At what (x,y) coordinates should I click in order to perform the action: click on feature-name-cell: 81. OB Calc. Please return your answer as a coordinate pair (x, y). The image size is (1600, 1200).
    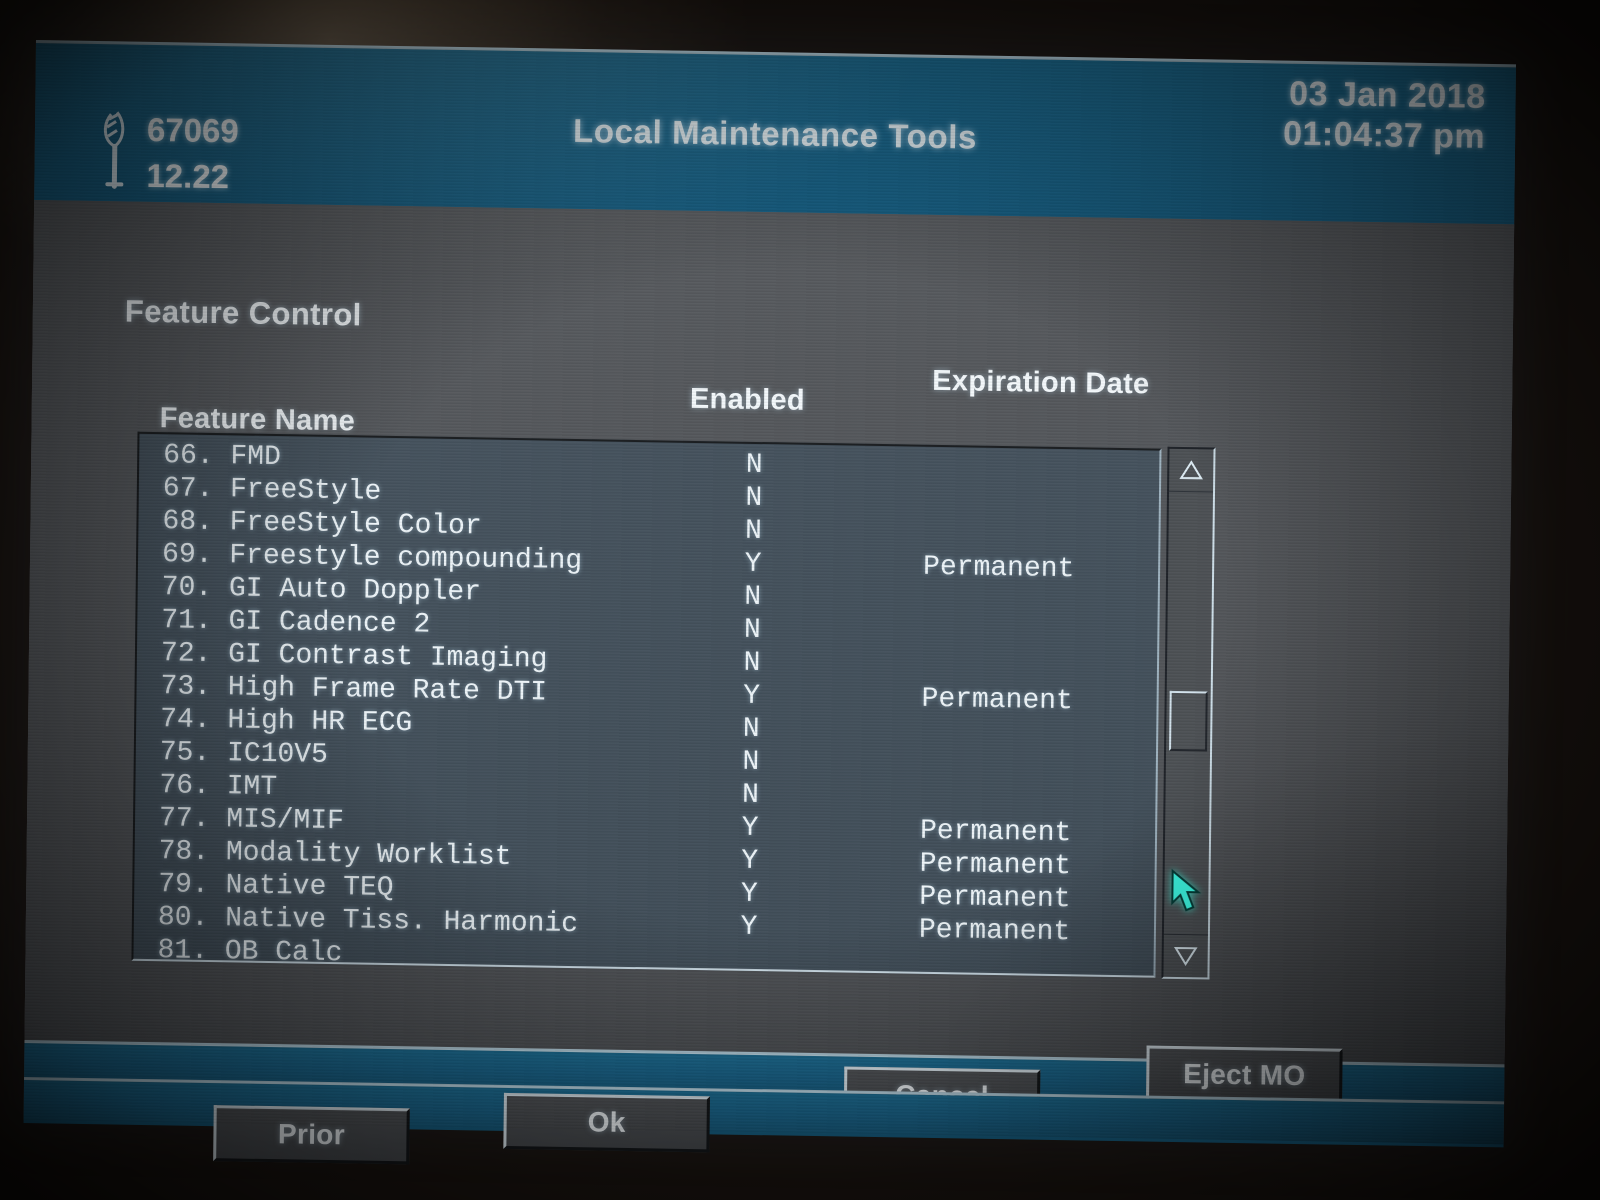
    Looking at the image, I should click on (250, 952).